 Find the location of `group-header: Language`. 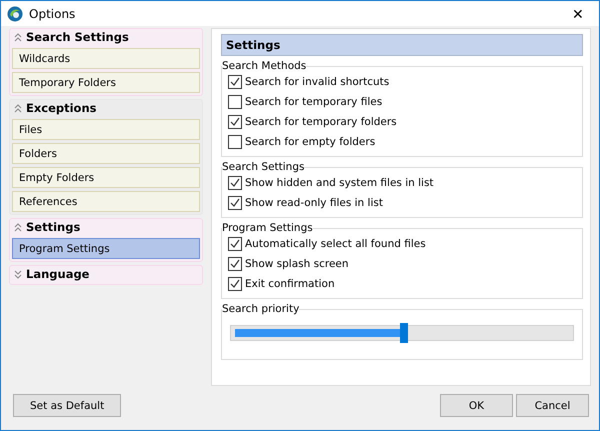

group-header: Language is located at coordinates (106, 274).